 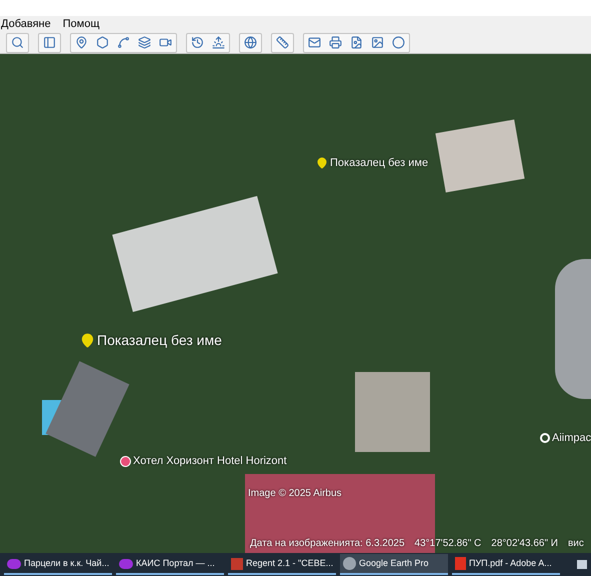 I want to click on longitude: 28°02'43.66" И, so click(x=524, y=544).